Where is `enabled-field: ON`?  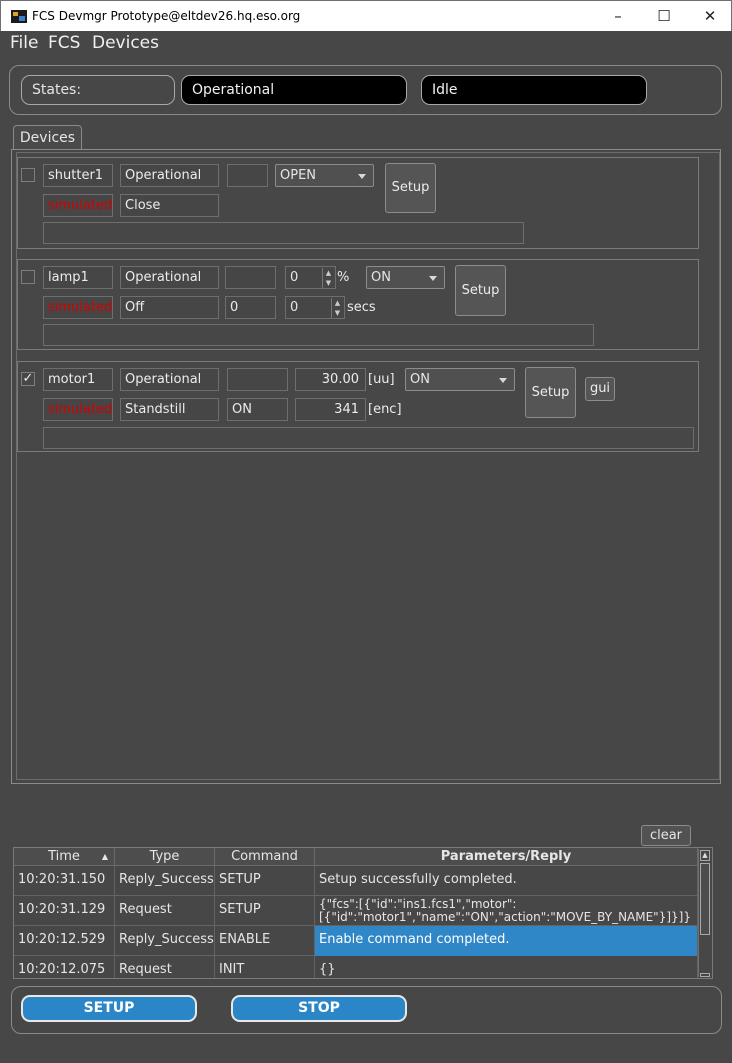 enabled-field: ON is located at coordinates (257, 409).